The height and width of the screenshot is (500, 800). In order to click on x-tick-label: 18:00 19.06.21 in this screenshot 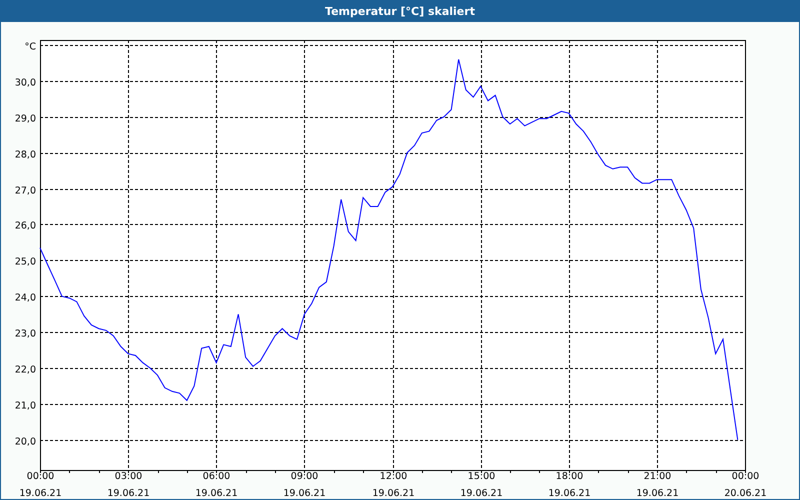, I will do `click(569, 485)`.